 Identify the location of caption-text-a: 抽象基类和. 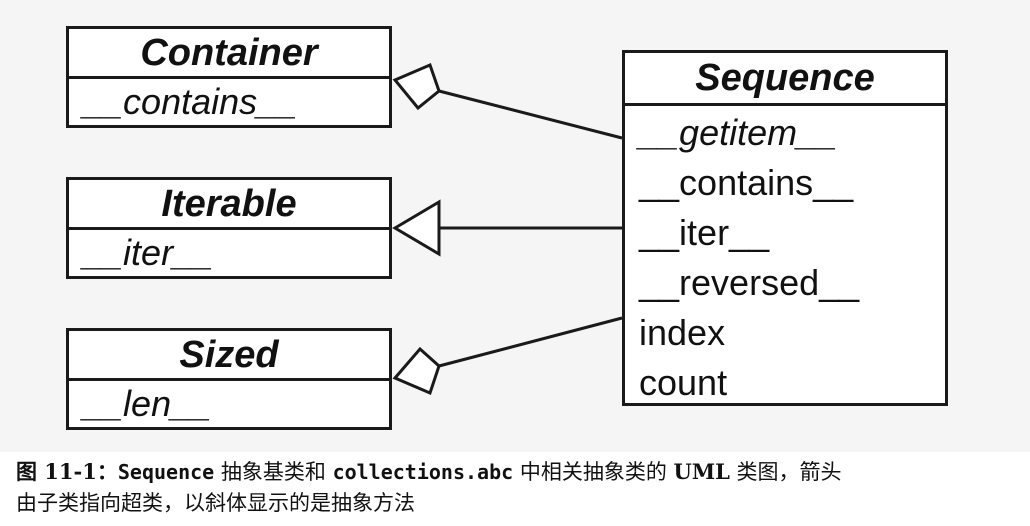
(273, 472).